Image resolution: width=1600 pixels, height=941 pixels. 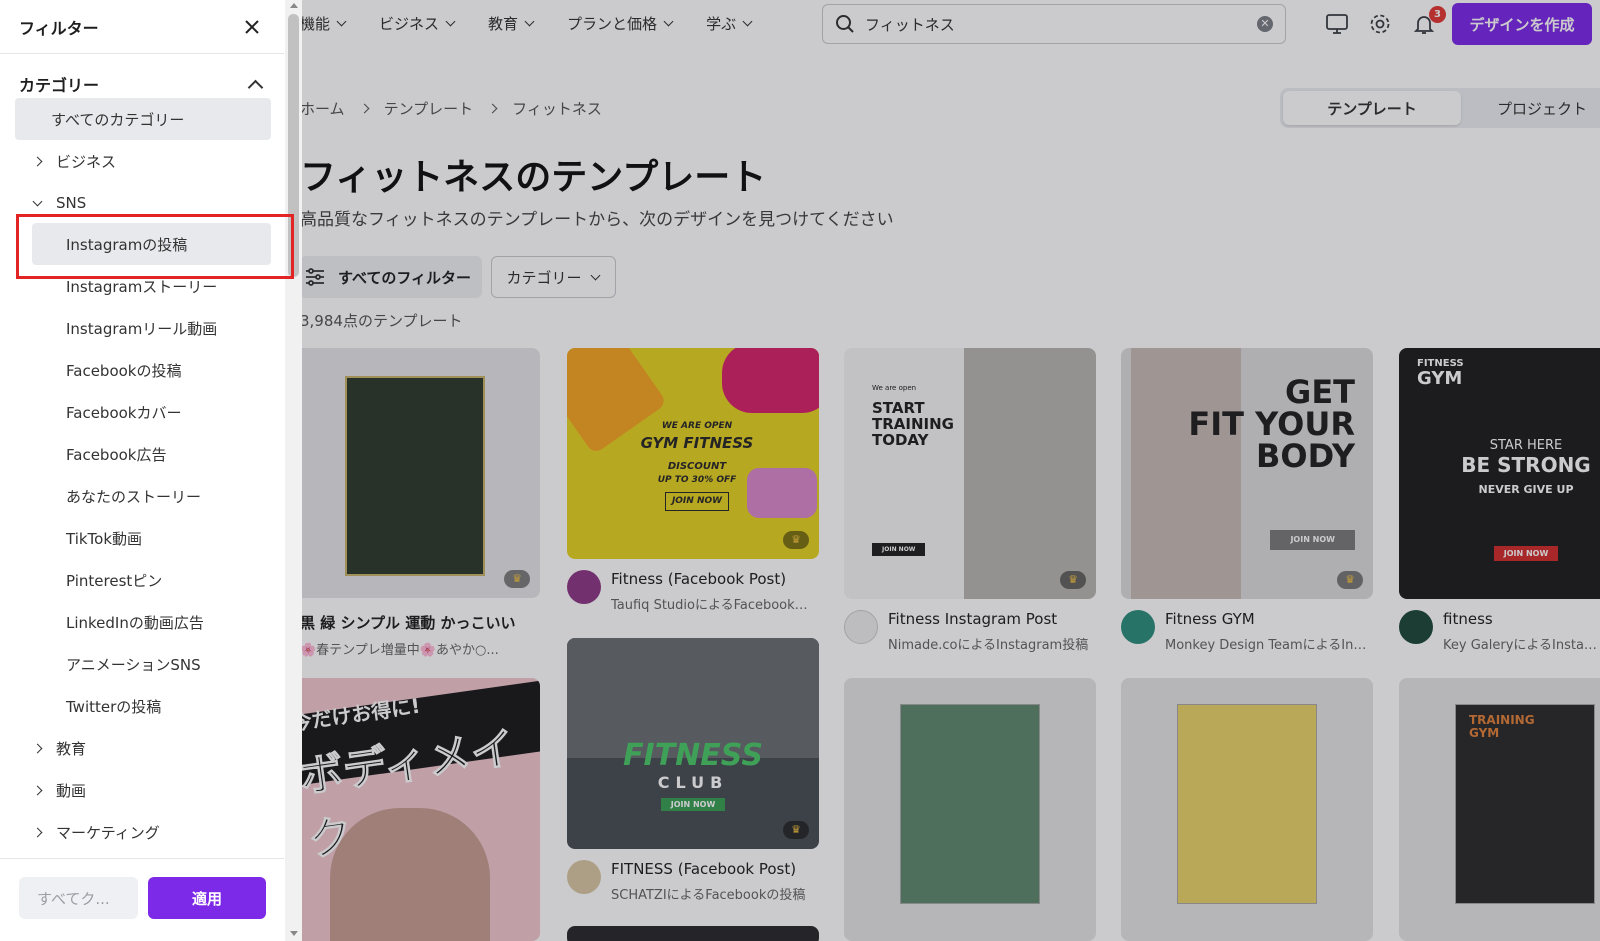 What do you see at coordinates (59, 28) in the screenshot?
I see `filter-panel-title: フィルター` at bounding box center [59, 28].